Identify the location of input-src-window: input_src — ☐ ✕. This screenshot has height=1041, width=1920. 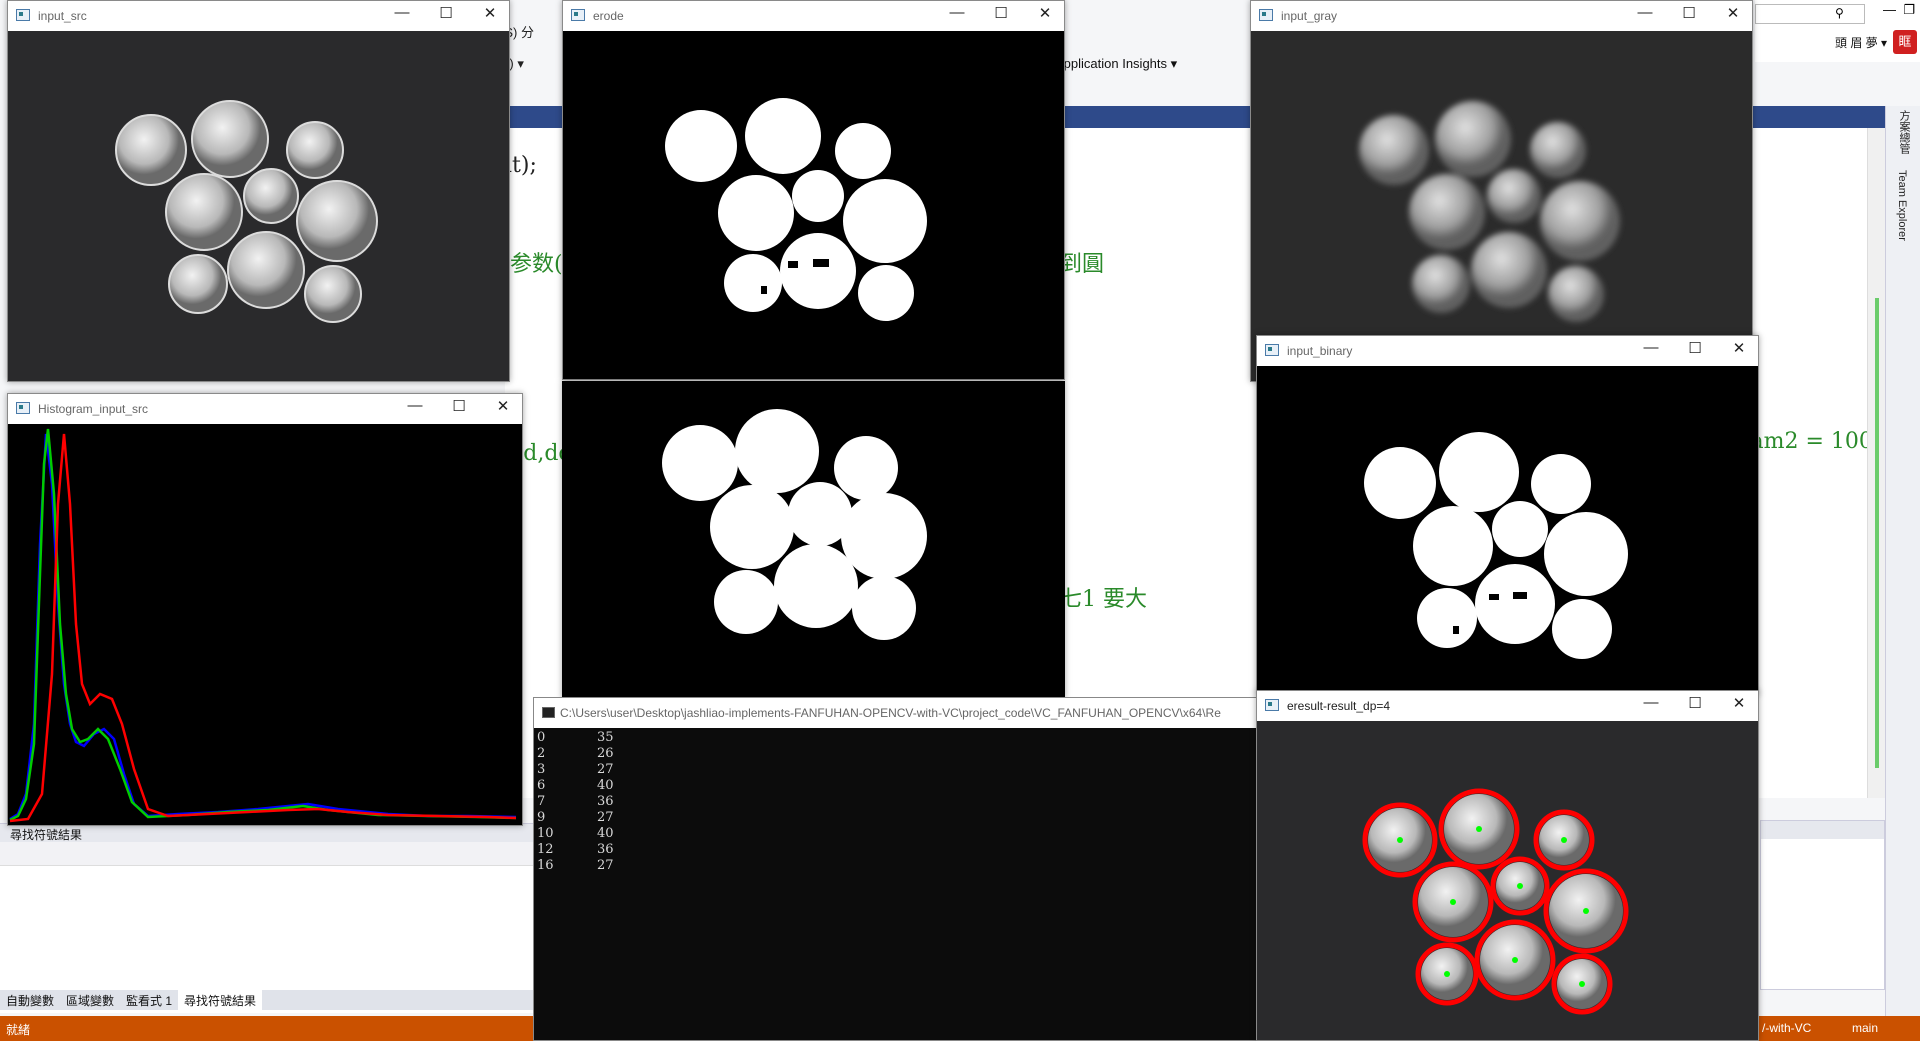
(258, 191).